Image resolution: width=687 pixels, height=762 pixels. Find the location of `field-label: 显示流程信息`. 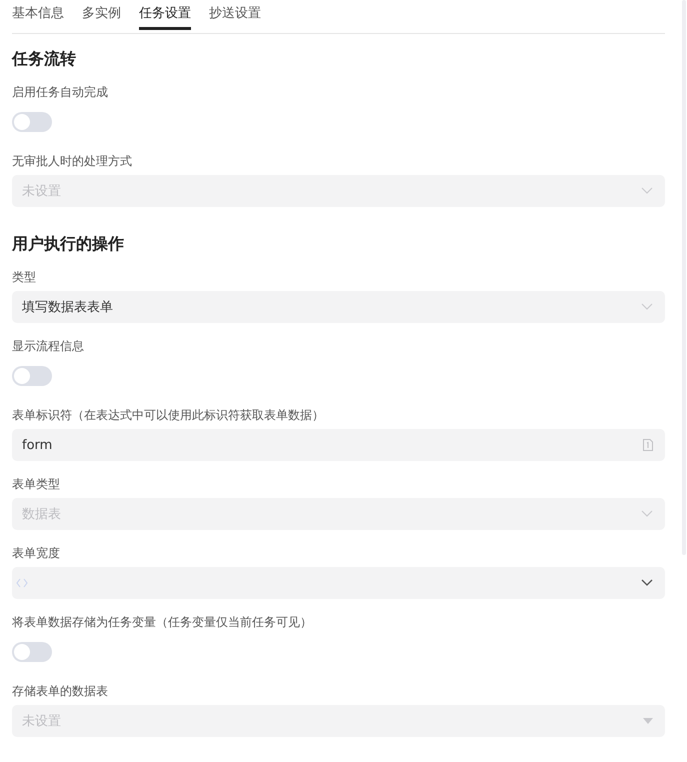

field-label: 显示流程信息 is located at coordinates (48, 346).